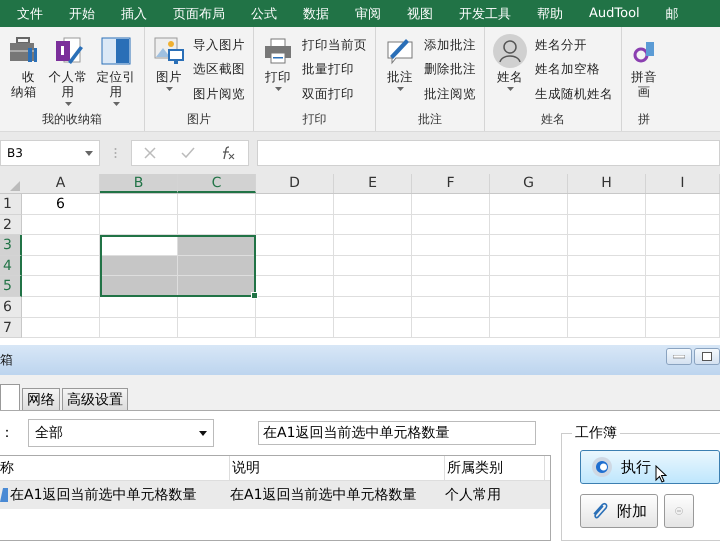 Image resolution: width=720 pixels, height=541 pixels. Describe the element at coordinates (134, 13) in the screenshot. I see `menu-tab: 插入` at that location.